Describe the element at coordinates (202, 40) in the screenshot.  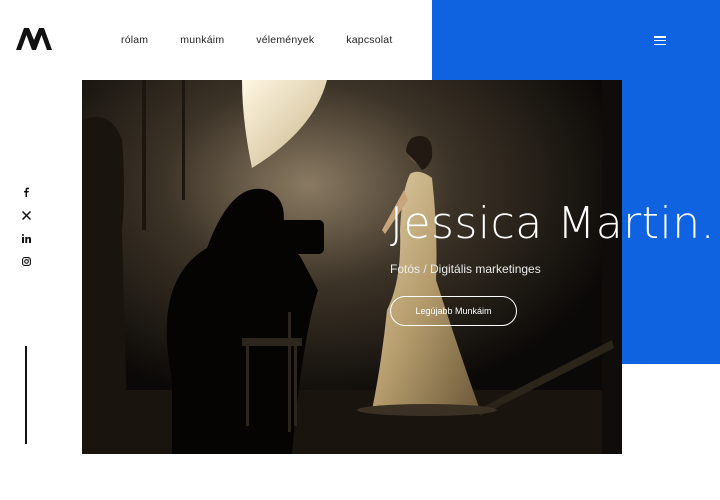
I see `nav-link-works: munkáim` at that location.